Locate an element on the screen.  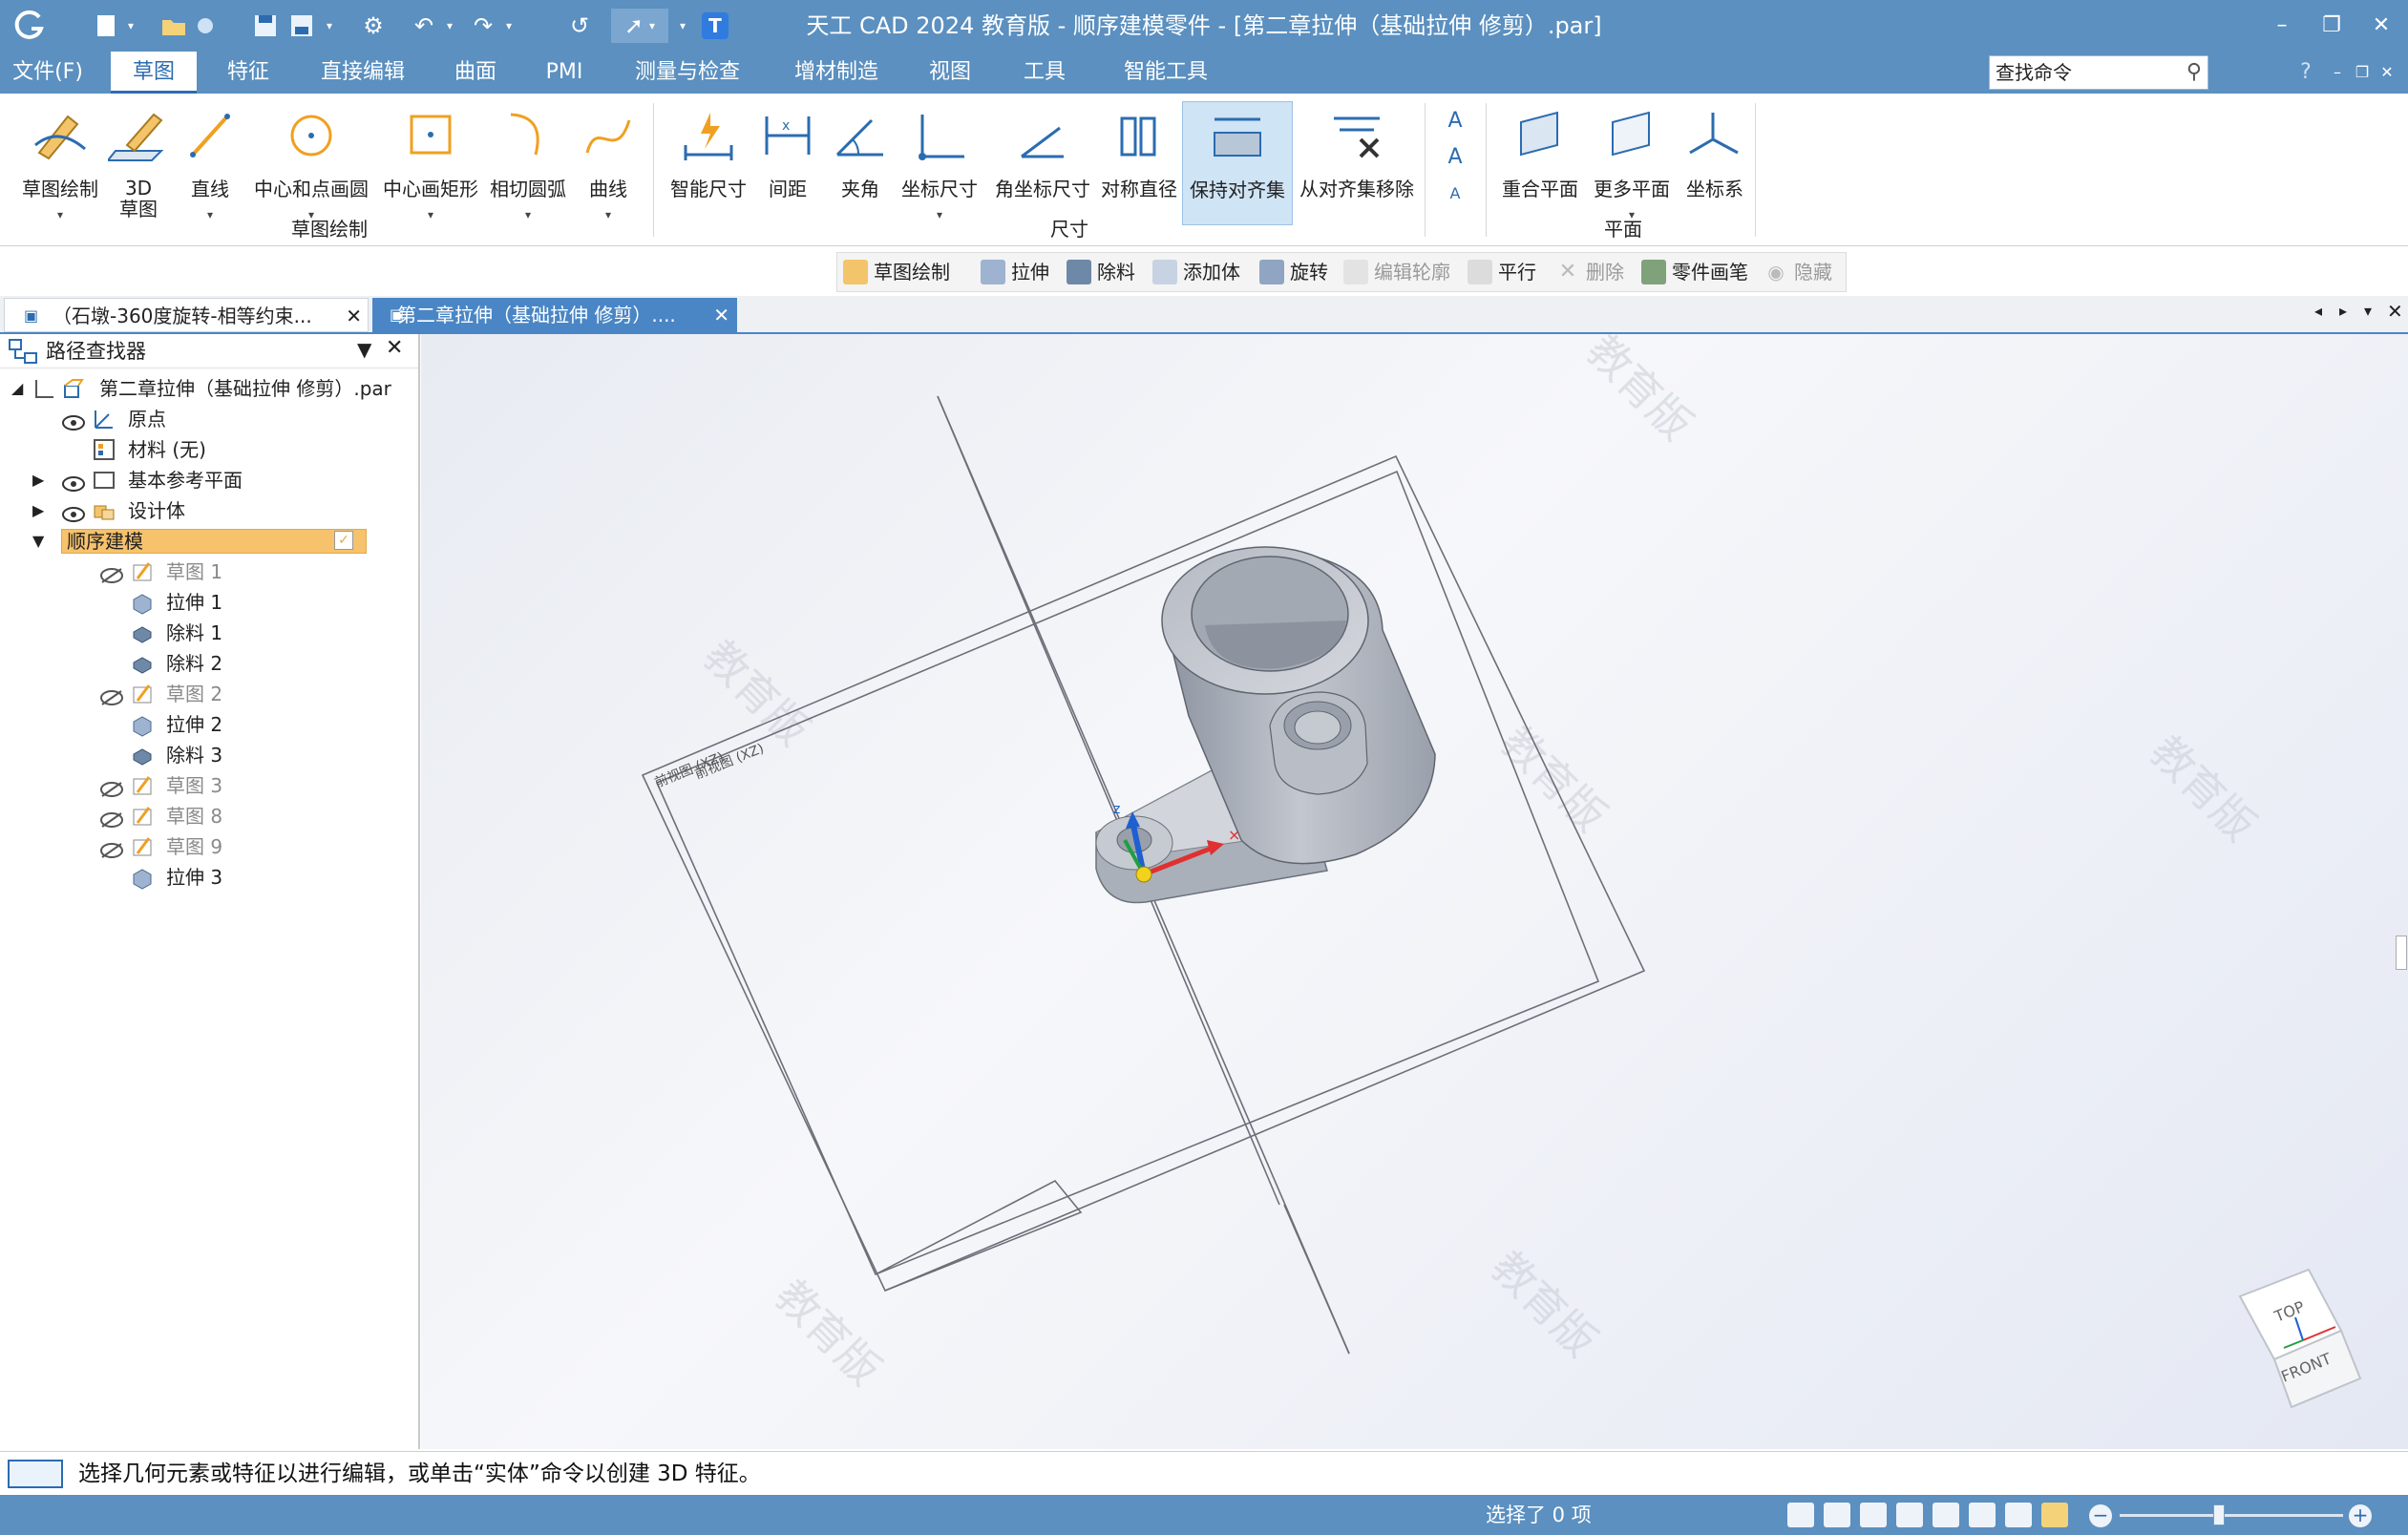
tree-node-base-planes: ▶ 基本参考平面 is located at coordinates (219, 480).